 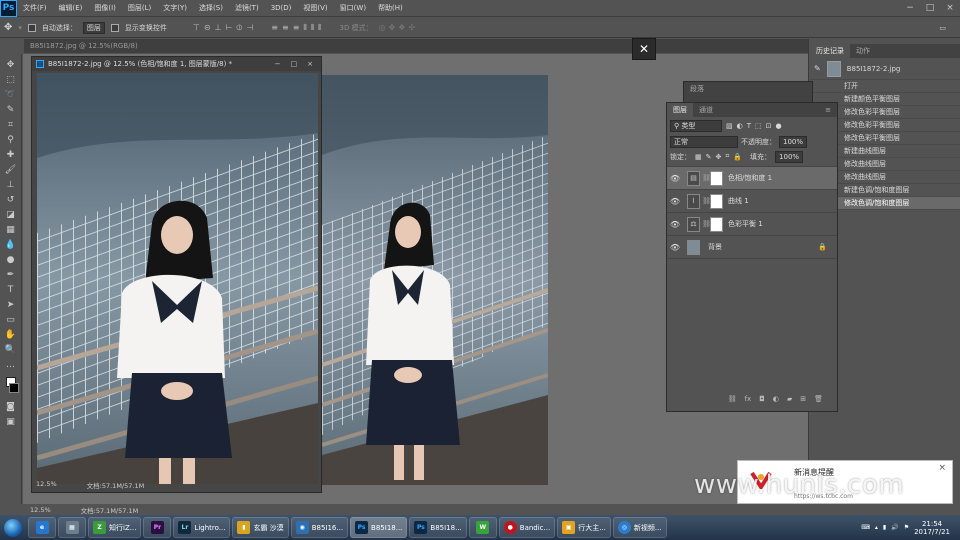 What do you see at coordinates (11, 125) in the screenshot?
I see `crop-tool-icon: ⌗` at bounding box center [11, 125].